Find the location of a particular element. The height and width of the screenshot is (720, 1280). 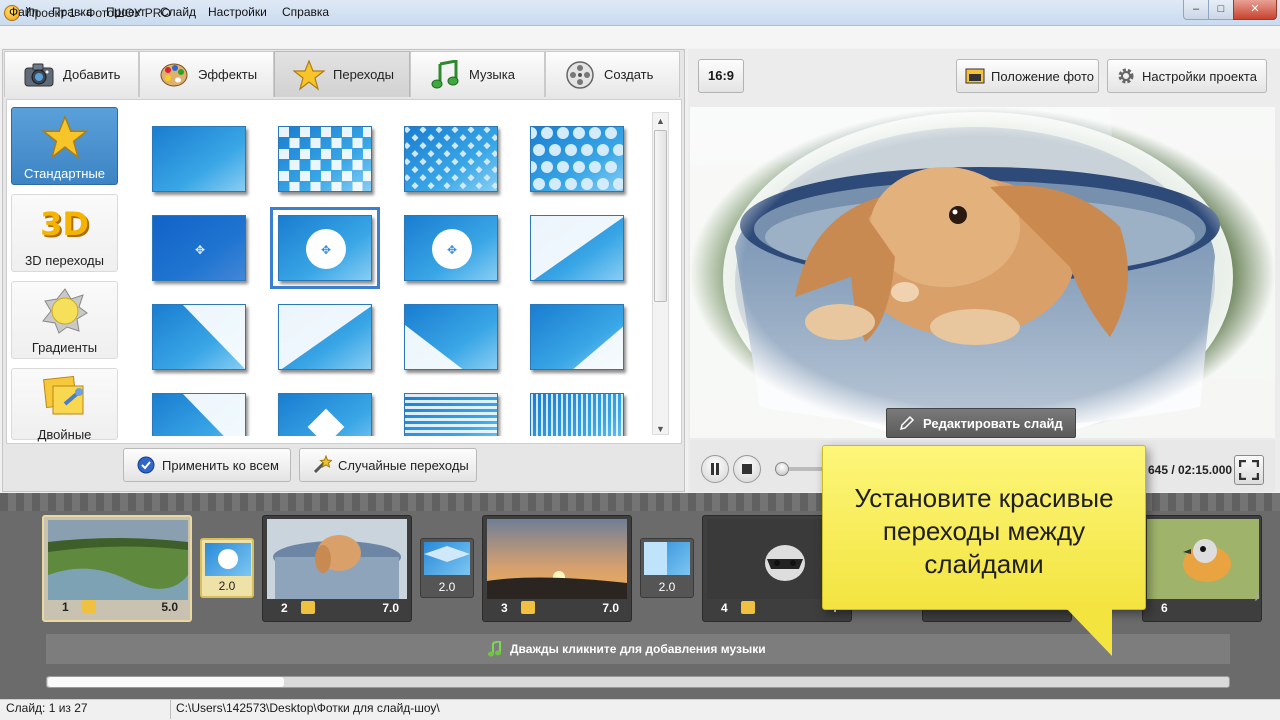

menu-edit: Правка is located at coordinates (72, 12).